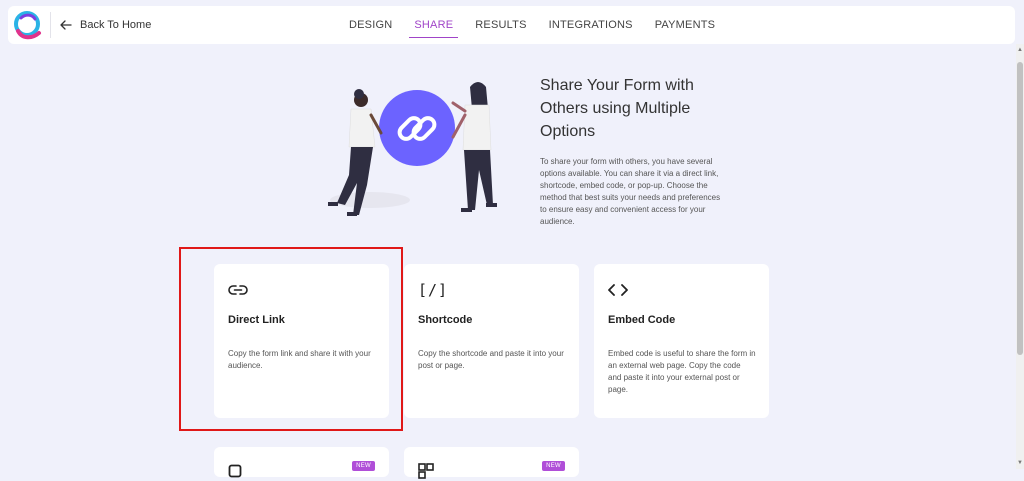  Describe the element at coordinates (238, 290) in the screenshot. I see `link-icon` at that location.